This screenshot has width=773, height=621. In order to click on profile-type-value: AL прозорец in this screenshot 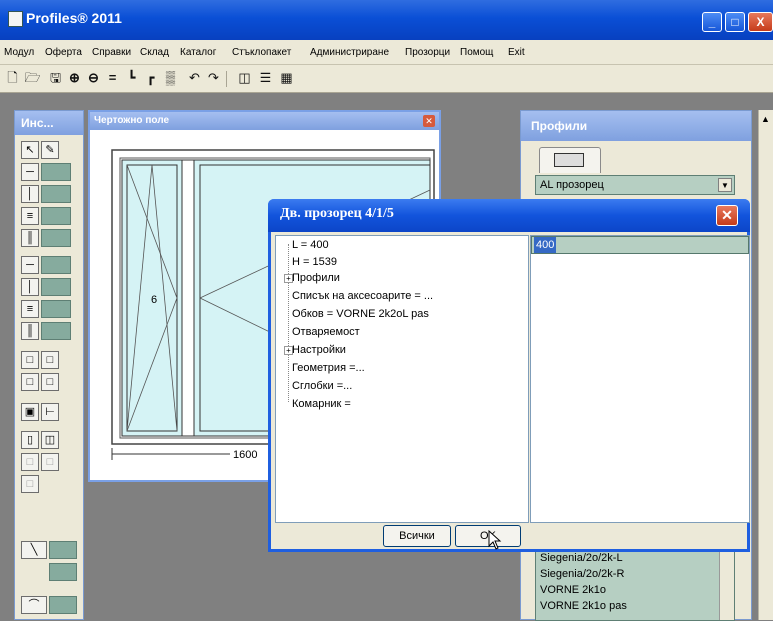, I will do `click(572, 185)`.